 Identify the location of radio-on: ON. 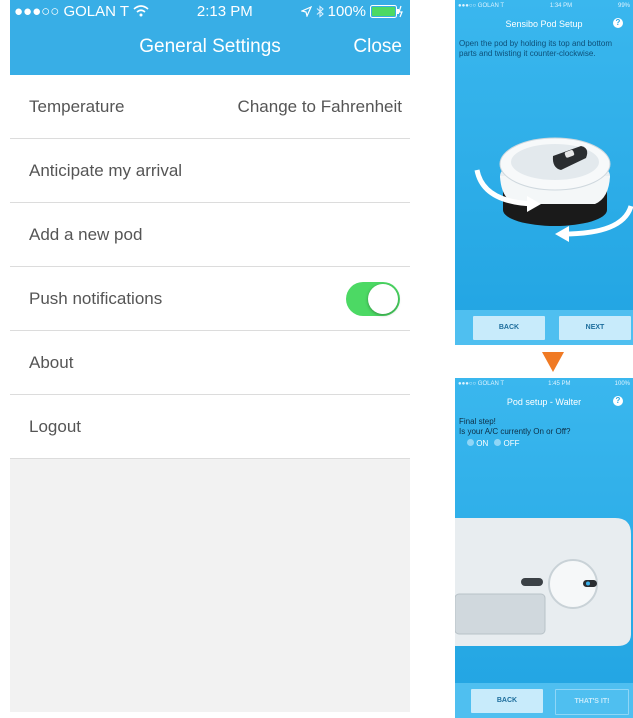
(477, 443).